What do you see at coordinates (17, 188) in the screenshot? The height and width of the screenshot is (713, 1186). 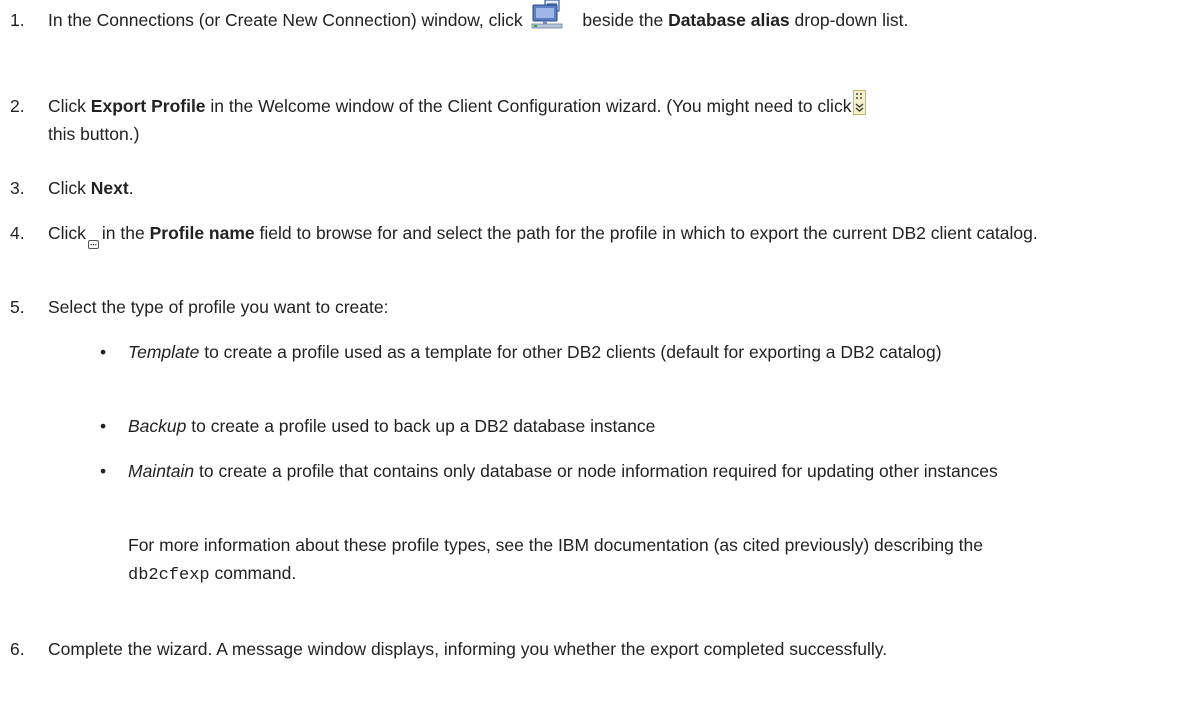 I see `step-number: 3.` at bounding box center [17, 188].